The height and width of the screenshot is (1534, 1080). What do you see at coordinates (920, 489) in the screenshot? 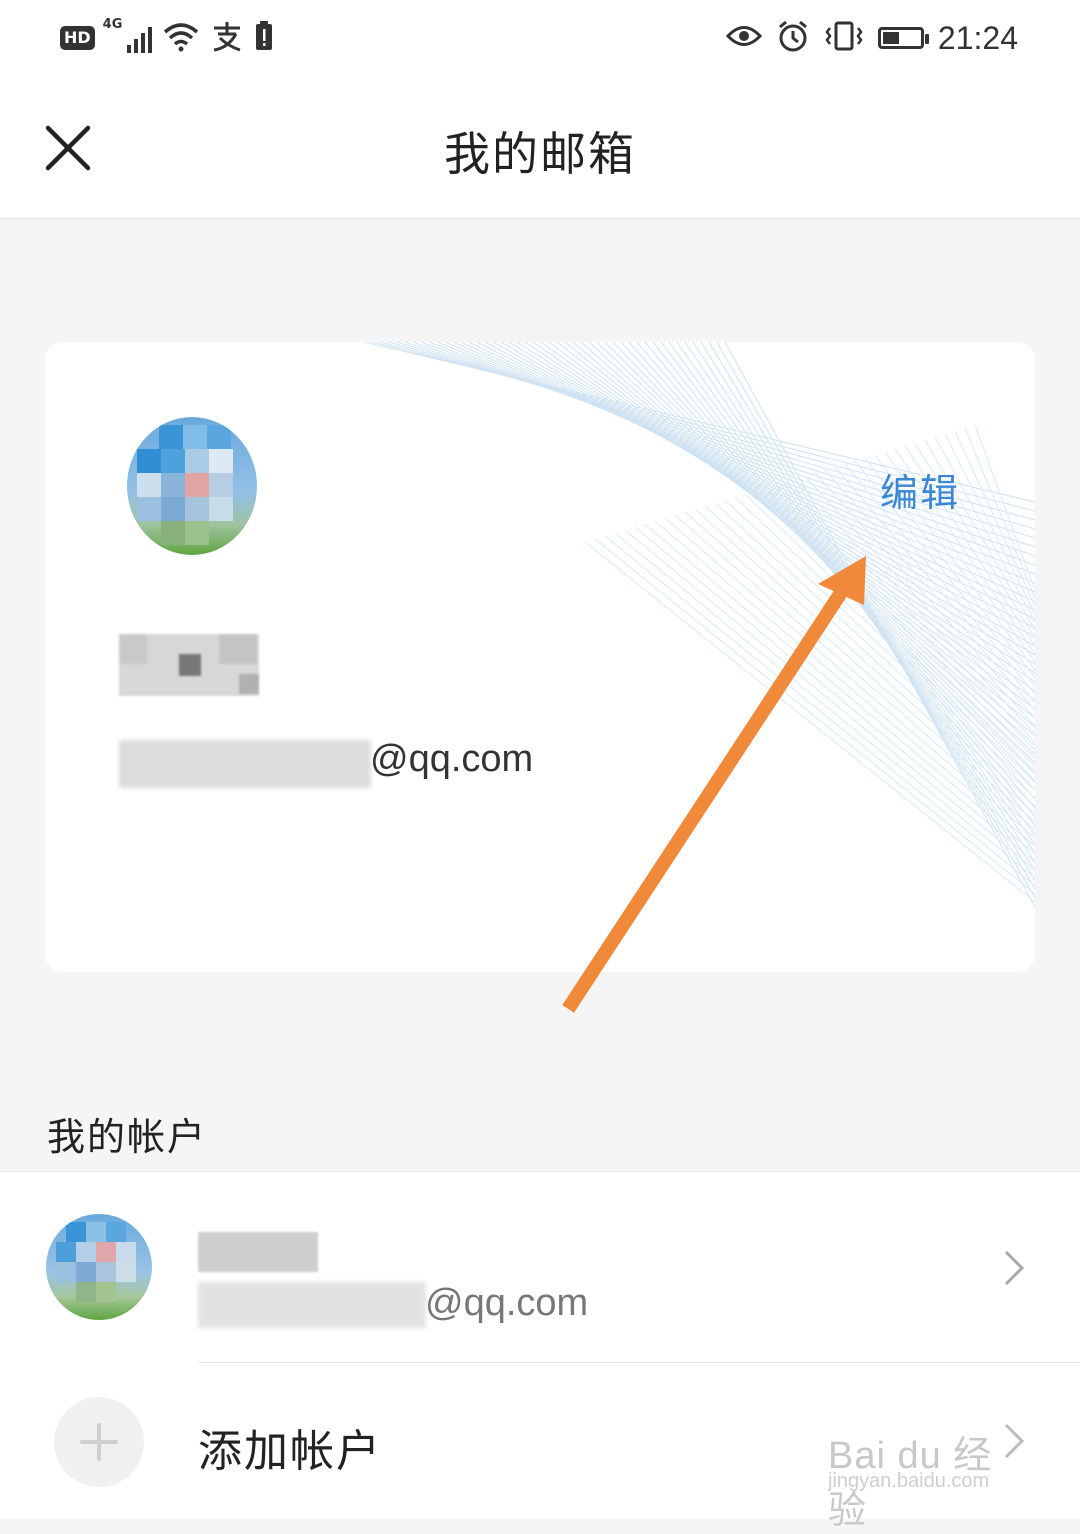
I see `edit-button: 编辑` at bounding box center [920, 489].